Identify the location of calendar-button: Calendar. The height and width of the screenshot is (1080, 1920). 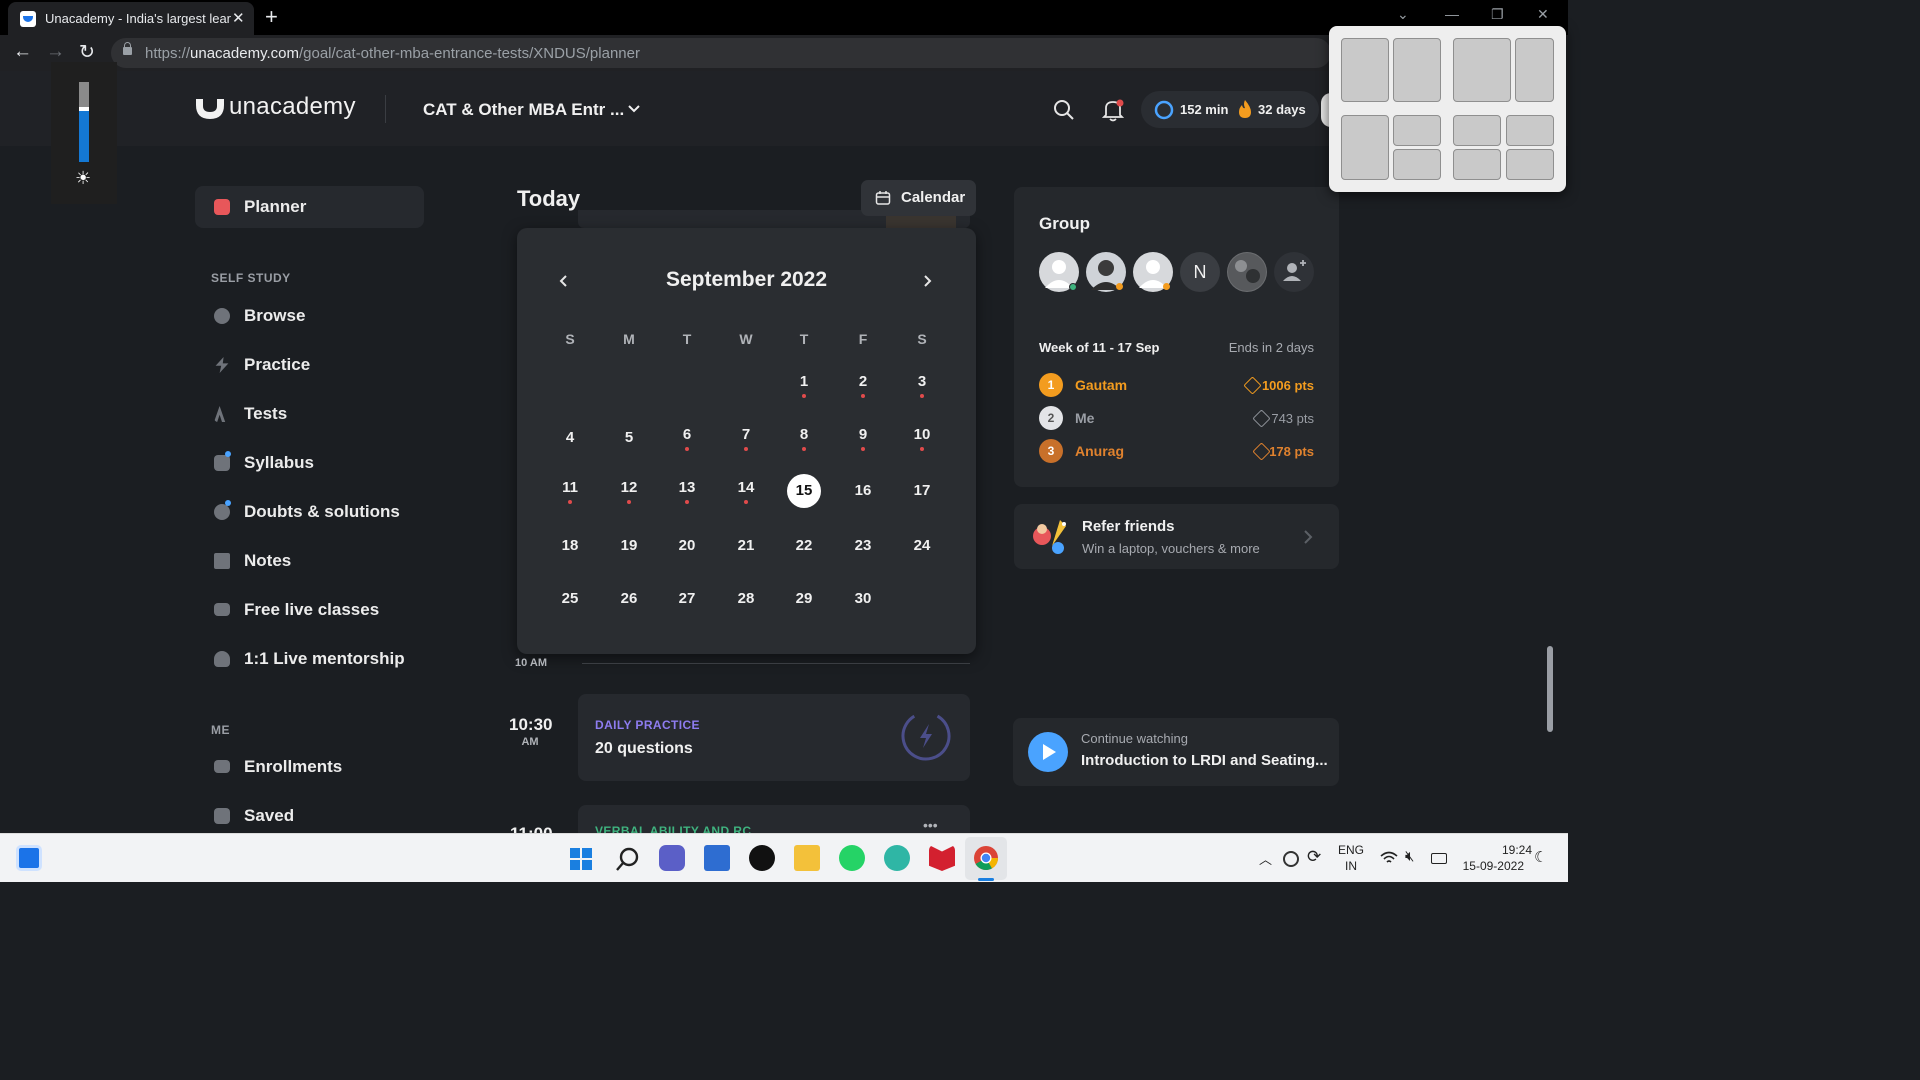
(918, 198).